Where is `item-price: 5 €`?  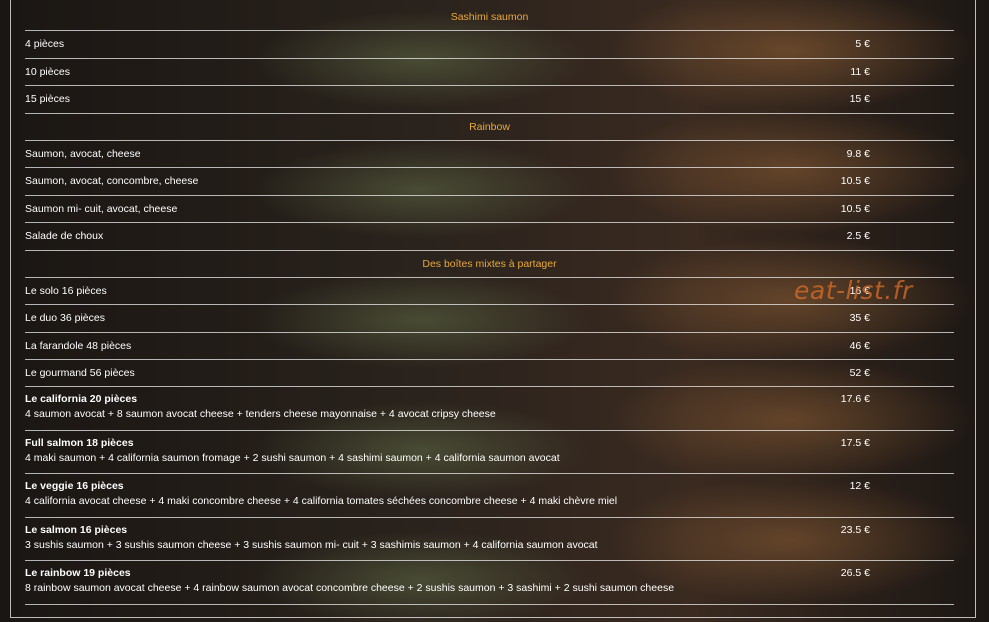 item-price: 5 € is located at coordinates (862, 44).